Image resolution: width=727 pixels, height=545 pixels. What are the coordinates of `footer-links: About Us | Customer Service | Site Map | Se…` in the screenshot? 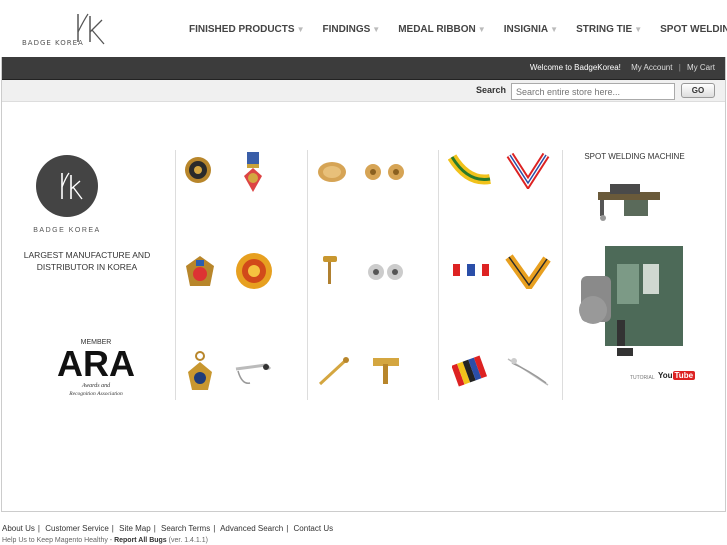 It's located at (168, 528).